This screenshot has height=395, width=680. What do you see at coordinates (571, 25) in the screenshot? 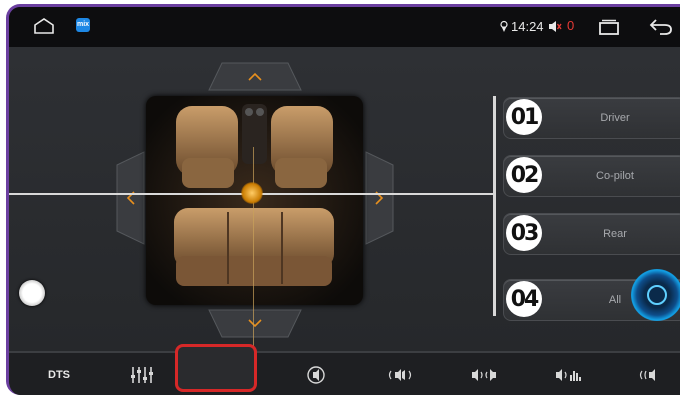
I see `notification-count: 0` at bounding box center [571, 25].